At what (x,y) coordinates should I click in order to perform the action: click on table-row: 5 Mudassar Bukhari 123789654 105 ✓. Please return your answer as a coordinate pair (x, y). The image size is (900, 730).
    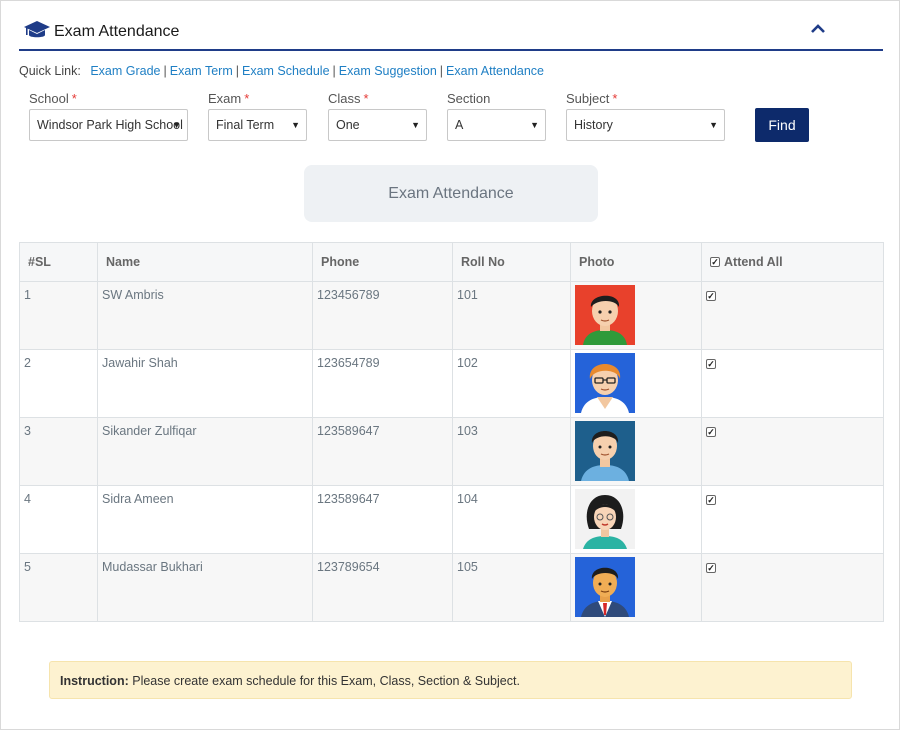
    Looking at the image, I should click on (451, 587).